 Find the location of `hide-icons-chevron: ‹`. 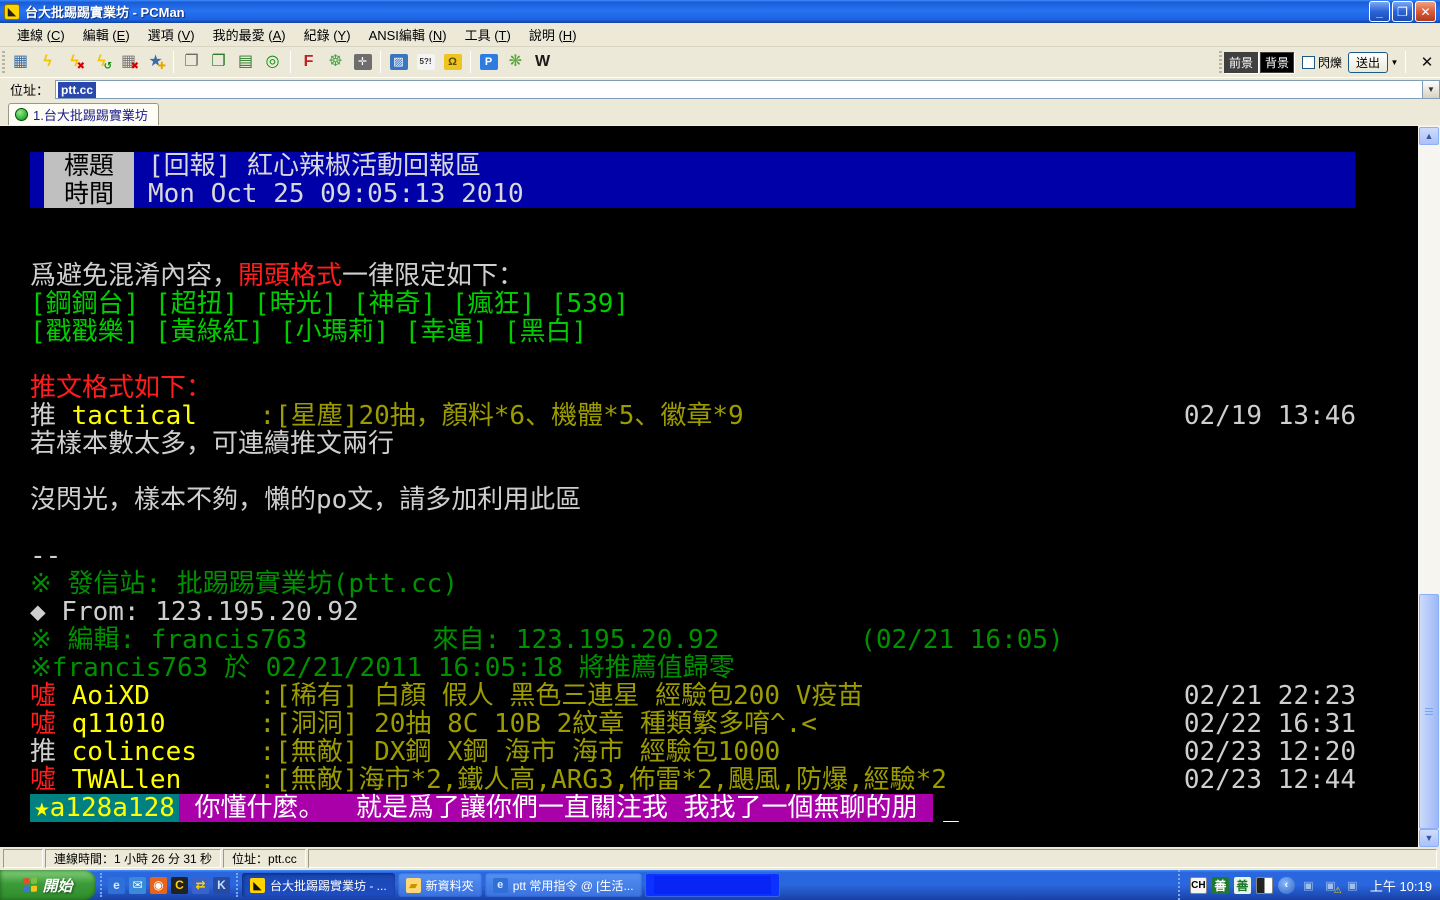

hide-icons-chevron: ‹ is located at coordinates (1286, 885).